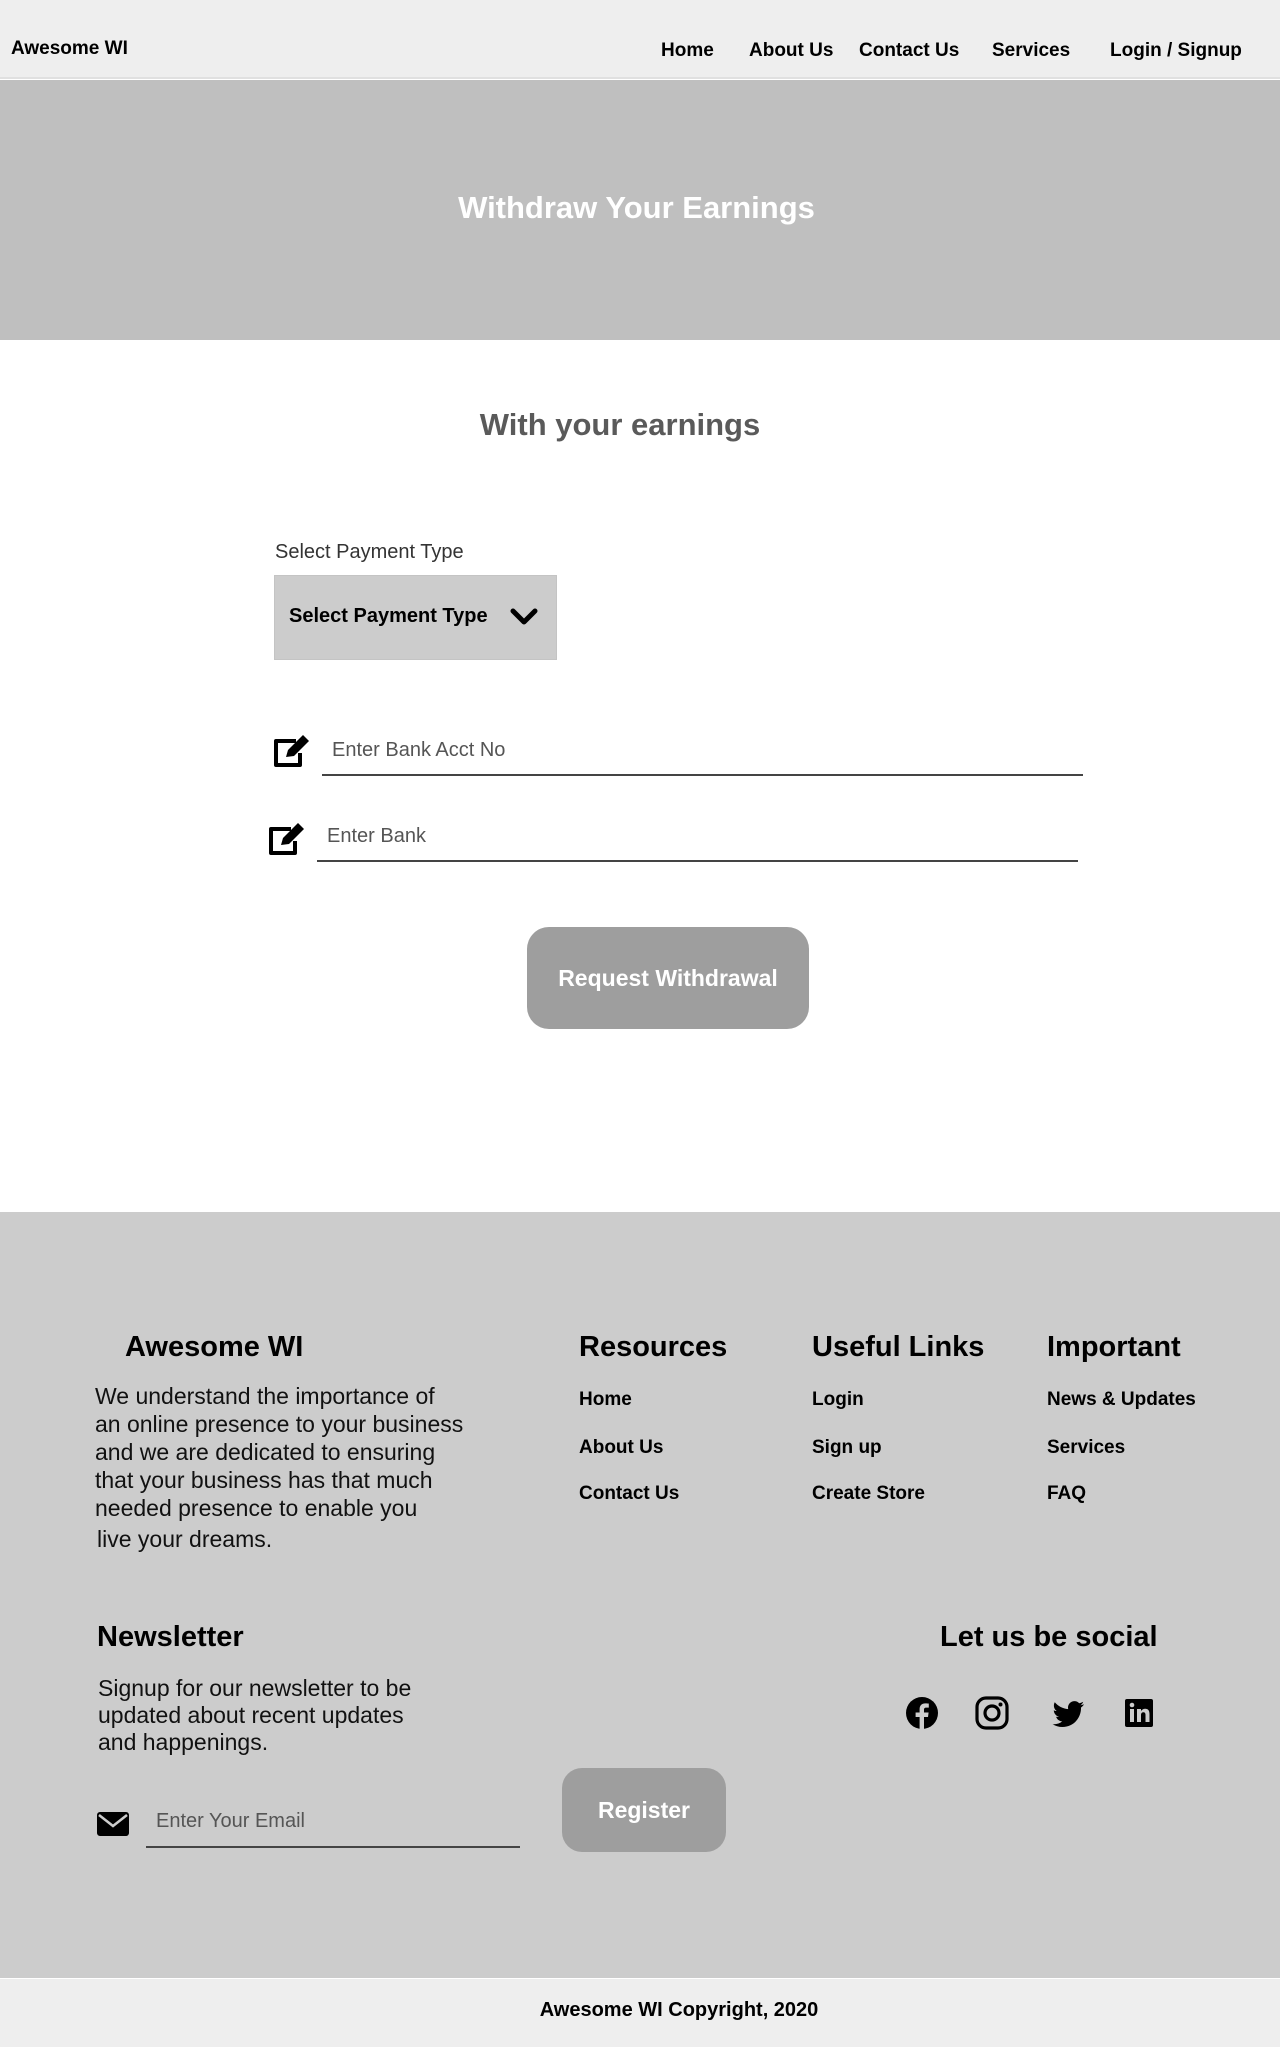 This screenshot has width=1280, height=2050. I want to click on footer-link-create-store: Create Store, so click(868, 1494).